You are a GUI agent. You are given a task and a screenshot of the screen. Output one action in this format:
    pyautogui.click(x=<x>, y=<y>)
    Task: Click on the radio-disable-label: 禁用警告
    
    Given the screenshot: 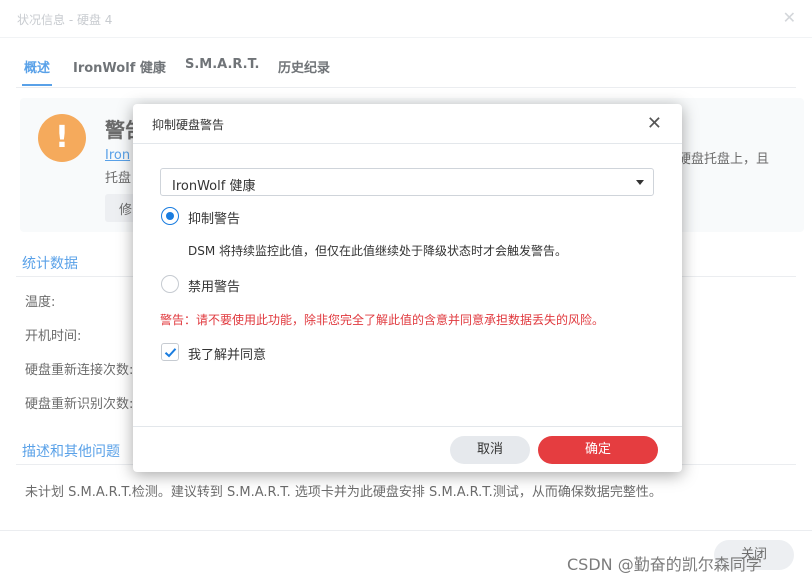 What is the action you would take?
    pyautogui.click(x=214, y=285)
    